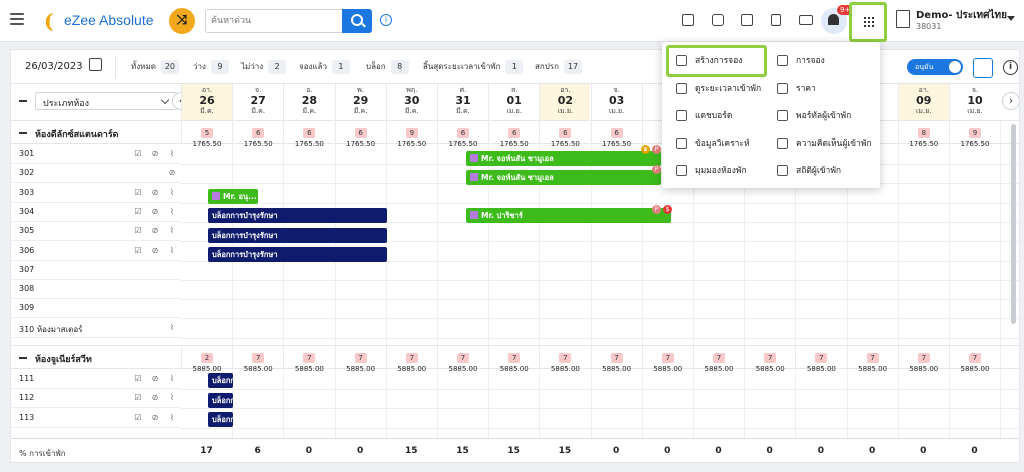 The width and height of the screenshot is (1024, 472). I want to click on menu-item: สร้างการจอง, so click(726, 62).